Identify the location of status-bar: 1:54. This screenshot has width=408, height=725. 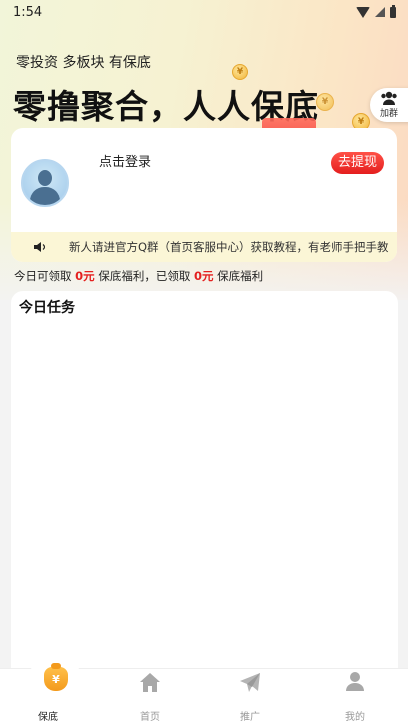
(204, 12).